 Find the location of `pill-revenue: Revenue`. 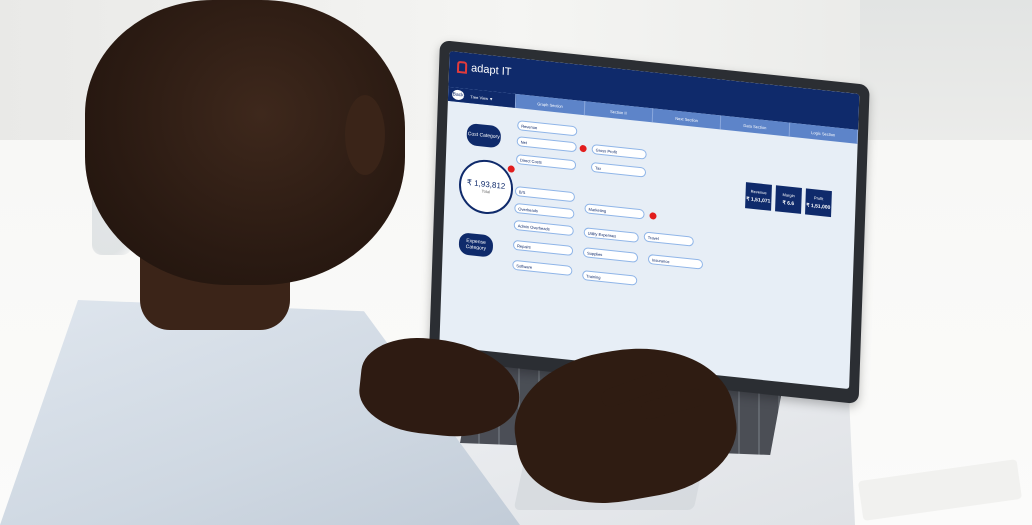

pill-revenue: Revenue is located at coordinates (547, 128).